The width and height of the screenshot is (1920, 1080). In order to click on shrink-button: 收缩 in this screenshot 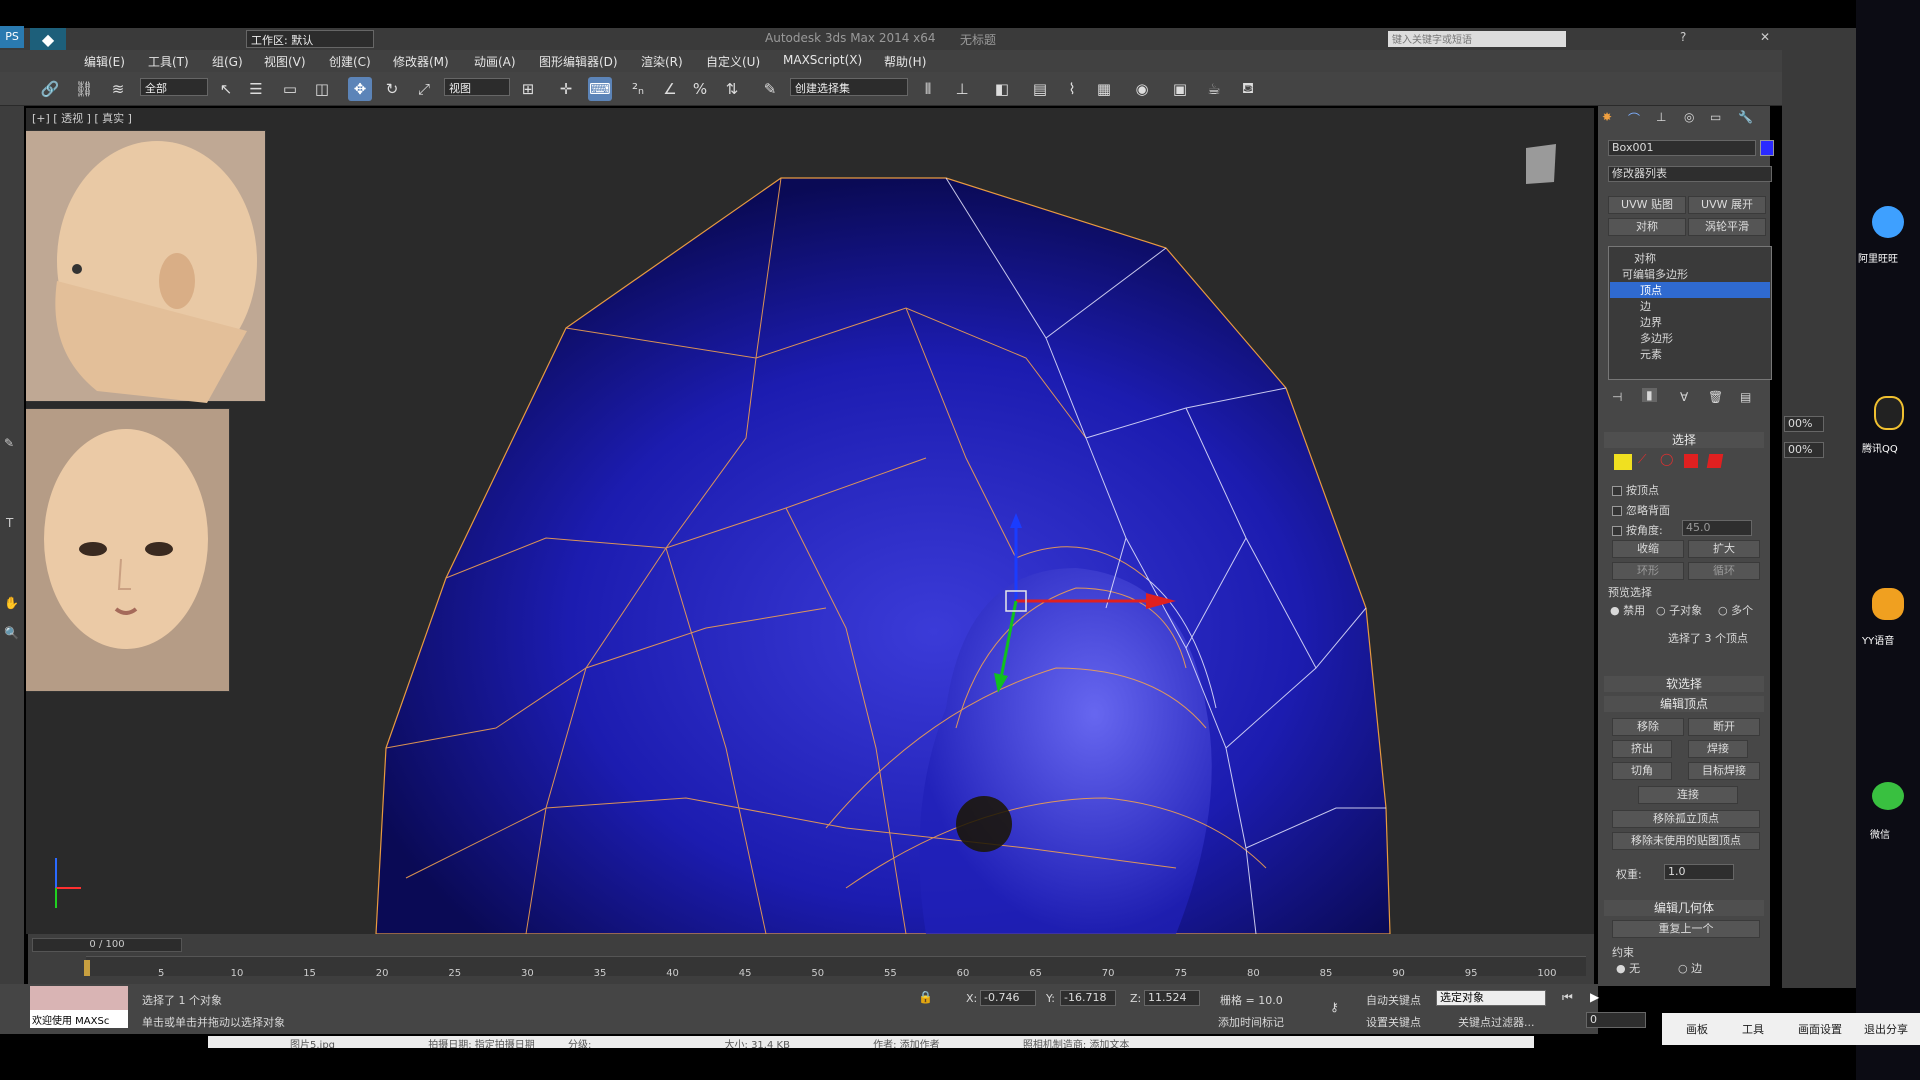, I will do `click(1648, 549)`.